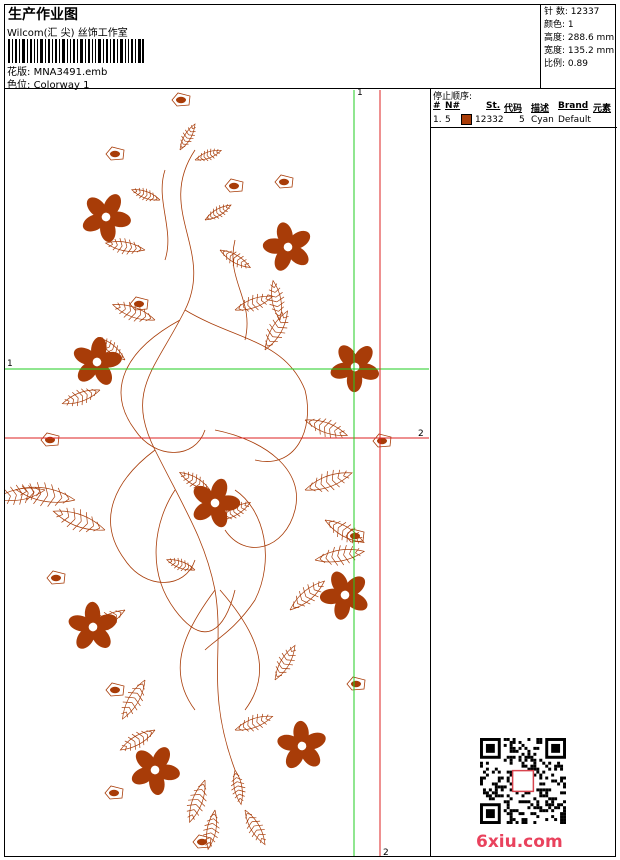  Describe the element at coordinates (386, 853) in the screenshot. I see `guide-v2-label: 2` at that location.